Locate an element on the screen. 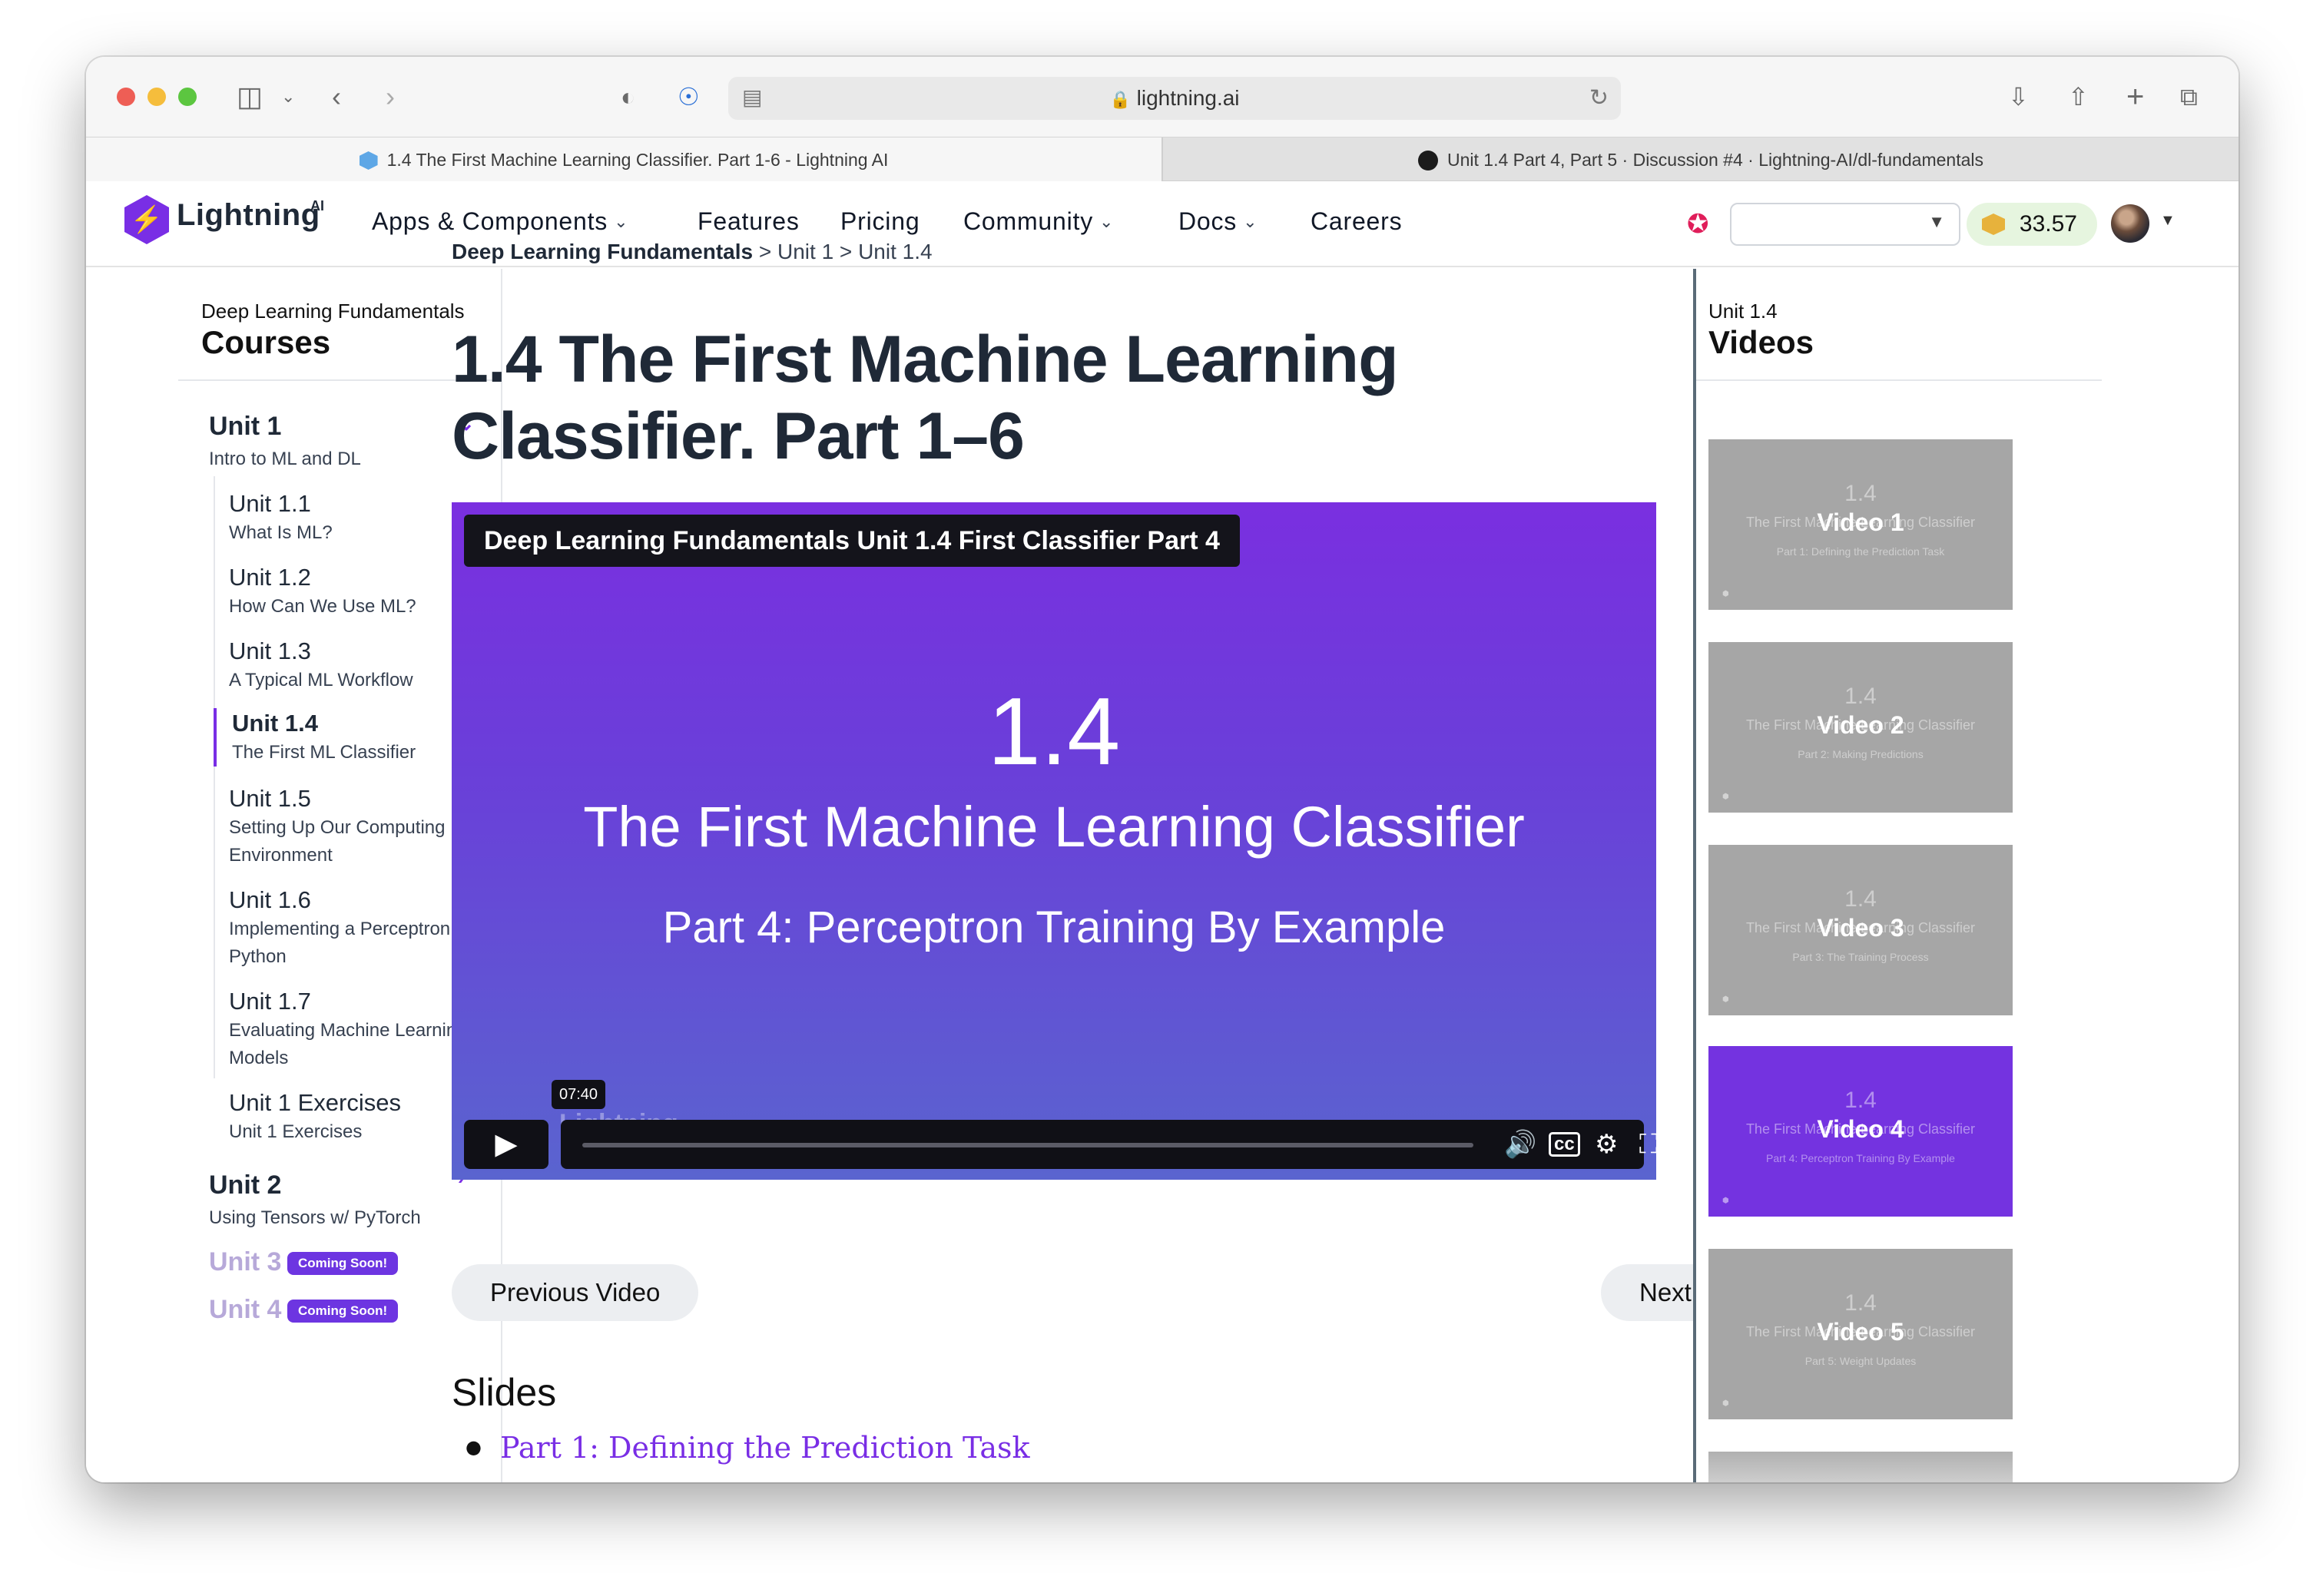 This screenshot has height=1596, width=2323. videos-kicker: Unit 1.4 is located at coordinates (1743, 311).